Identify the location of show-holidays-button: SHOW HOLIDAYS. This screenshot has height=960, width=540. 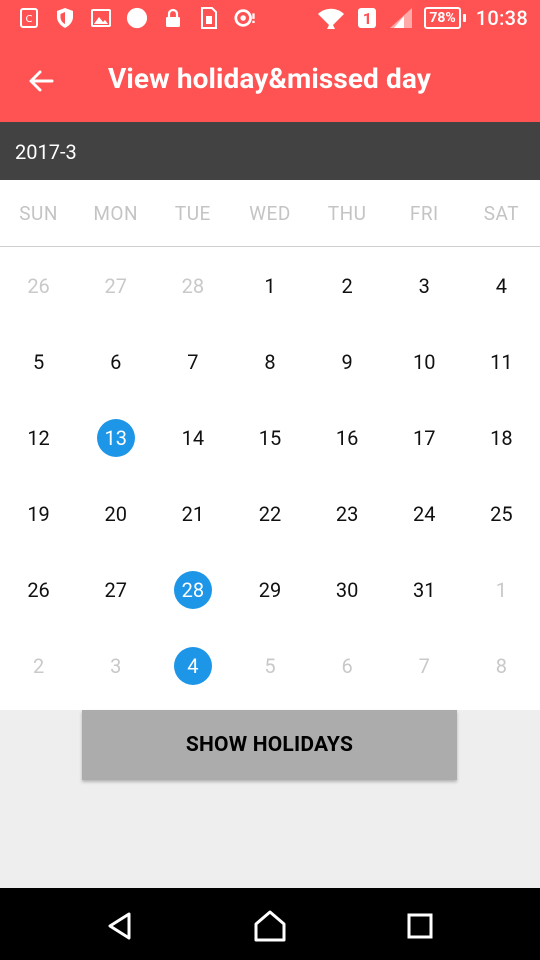
(269, 745).